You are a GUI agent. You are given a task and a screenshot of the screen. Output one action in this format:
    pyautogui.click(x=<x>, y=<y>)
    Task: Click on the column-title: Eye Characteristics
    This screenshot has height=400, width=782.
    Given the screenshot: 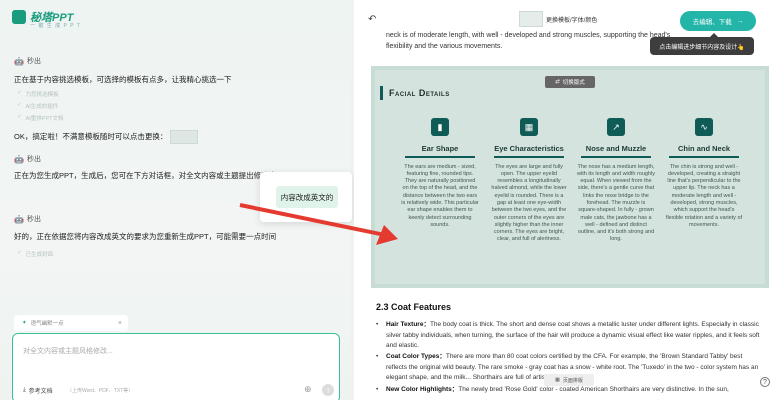 What is the action you would take?
    pyautogui.click(x=529, y=148)
    